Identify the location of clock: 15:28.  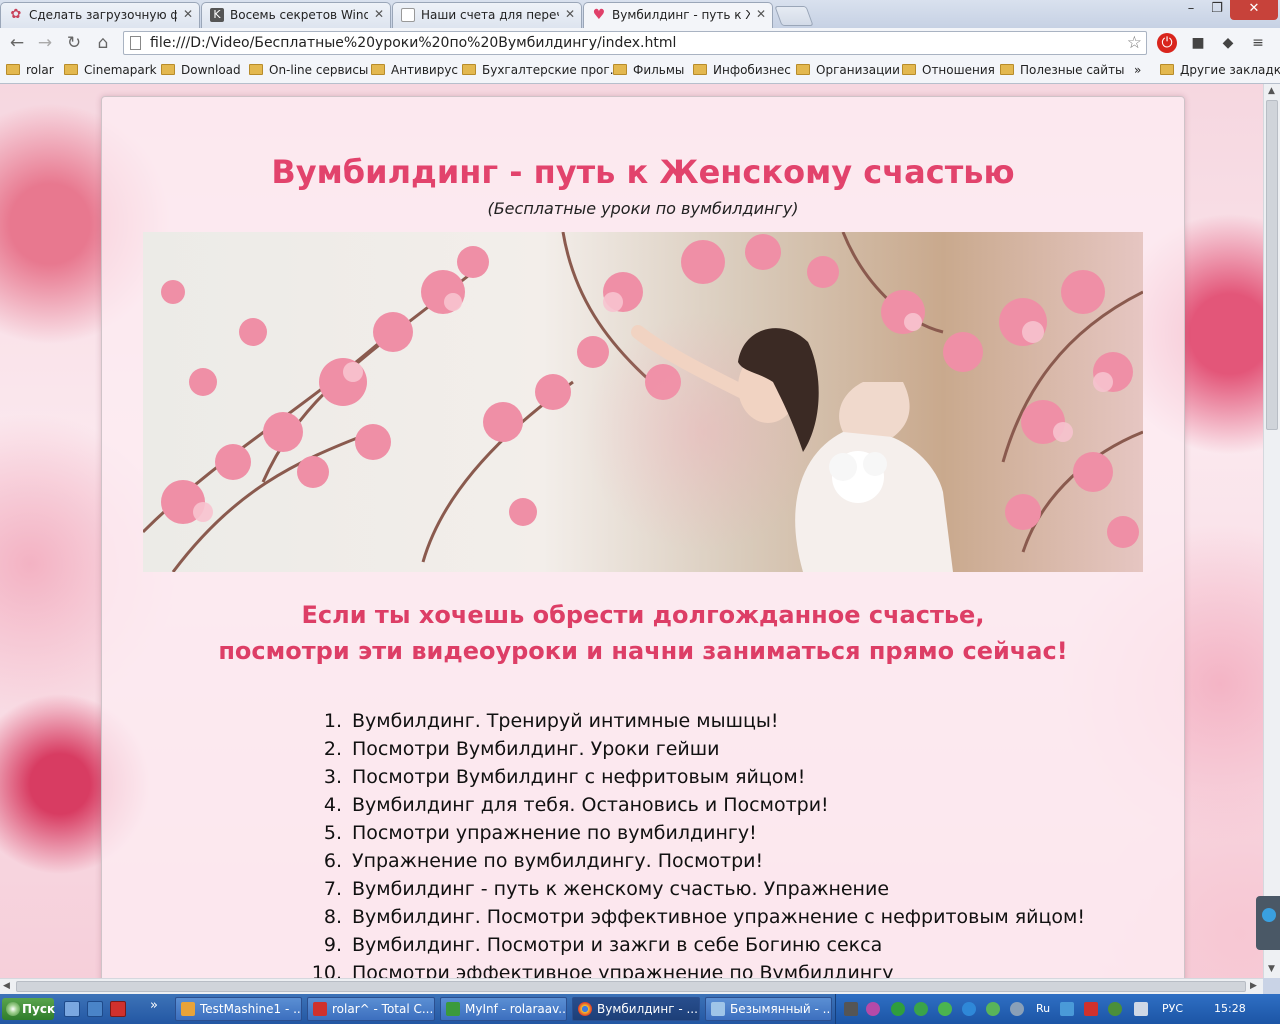
(1230, 1008).